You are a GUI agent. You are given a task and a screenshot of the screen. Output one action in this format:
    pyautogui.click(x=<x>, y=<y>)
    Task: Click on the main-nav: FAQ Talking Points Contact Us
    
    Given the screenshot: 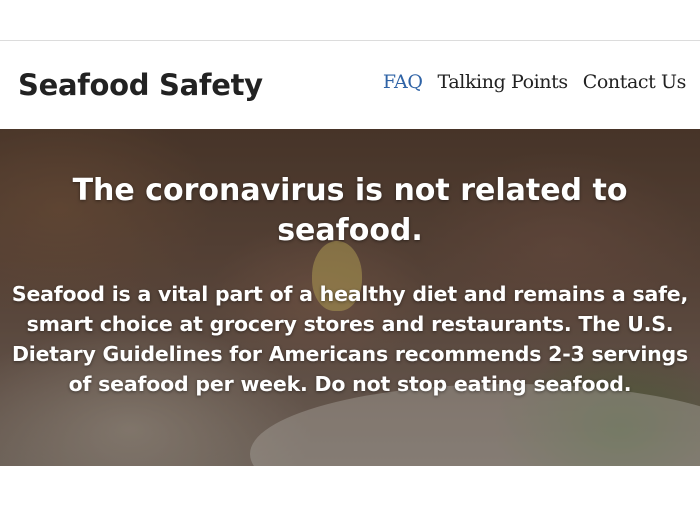 What is the action you would take?
    pyautogui.click(x=534, y=82)
    